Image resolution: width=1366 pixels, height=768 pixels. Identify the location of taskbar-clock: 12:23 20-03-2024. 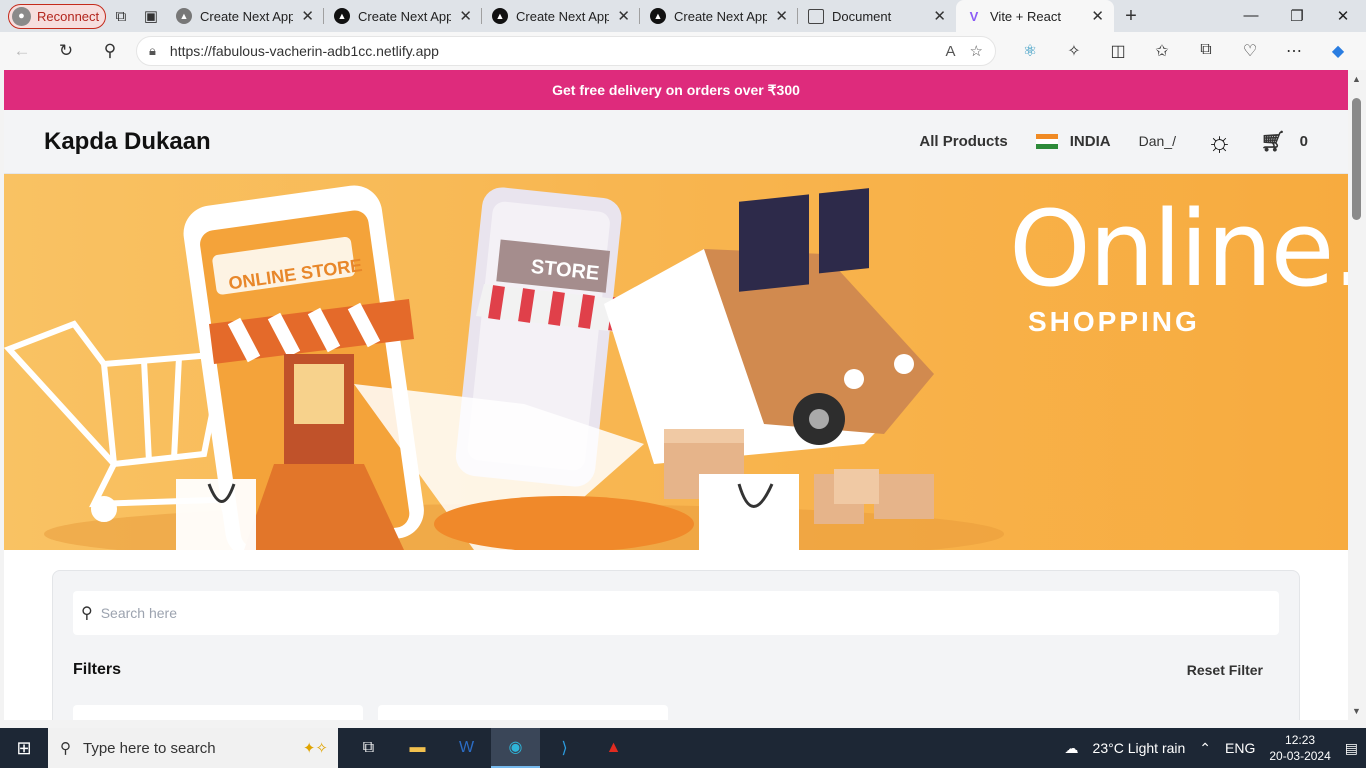
(1299, 748).